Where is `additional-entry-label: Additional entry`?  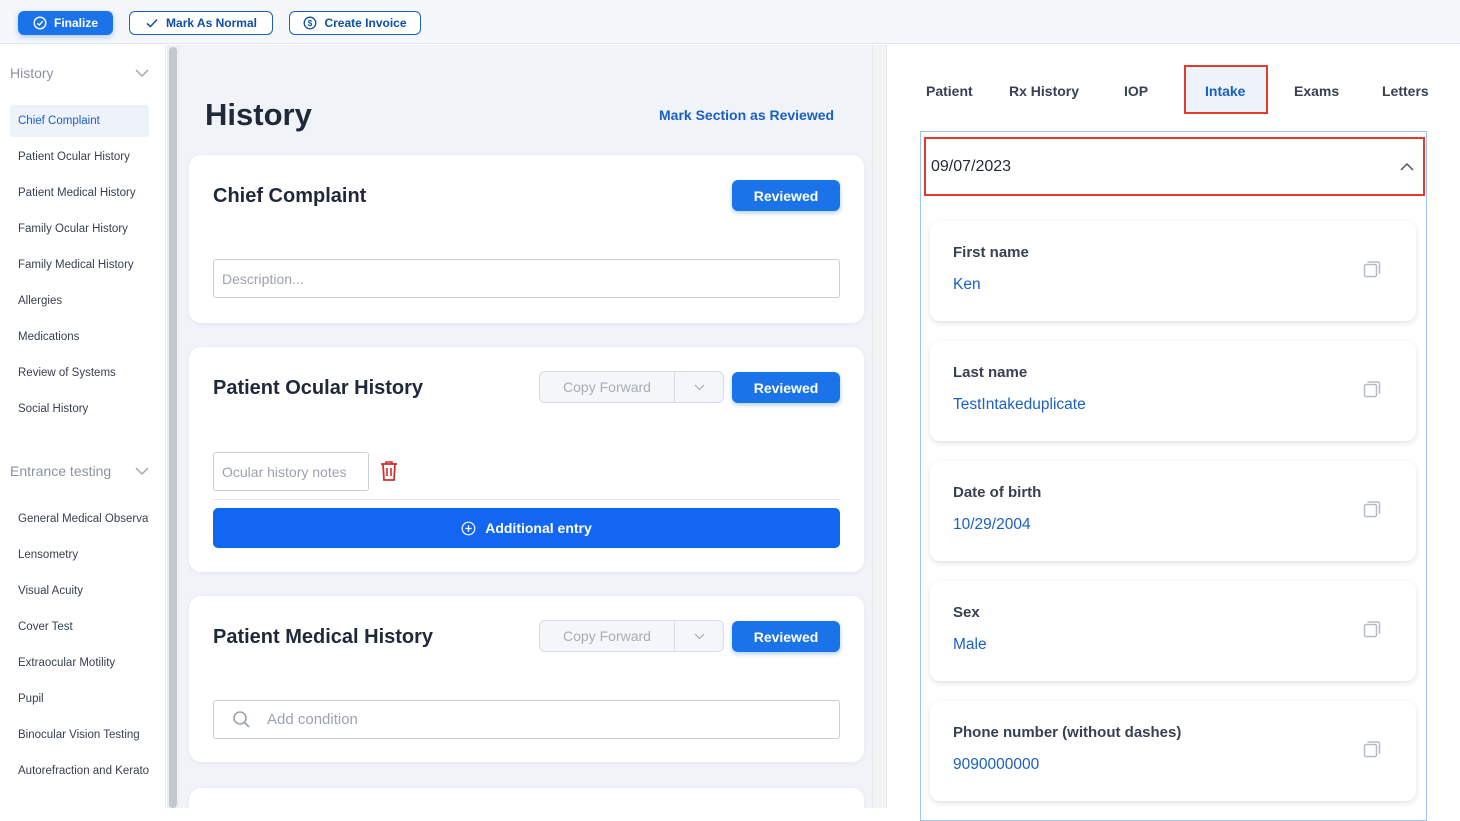
additional-entry-label: Additional entry is located at coordinates (538, 528).